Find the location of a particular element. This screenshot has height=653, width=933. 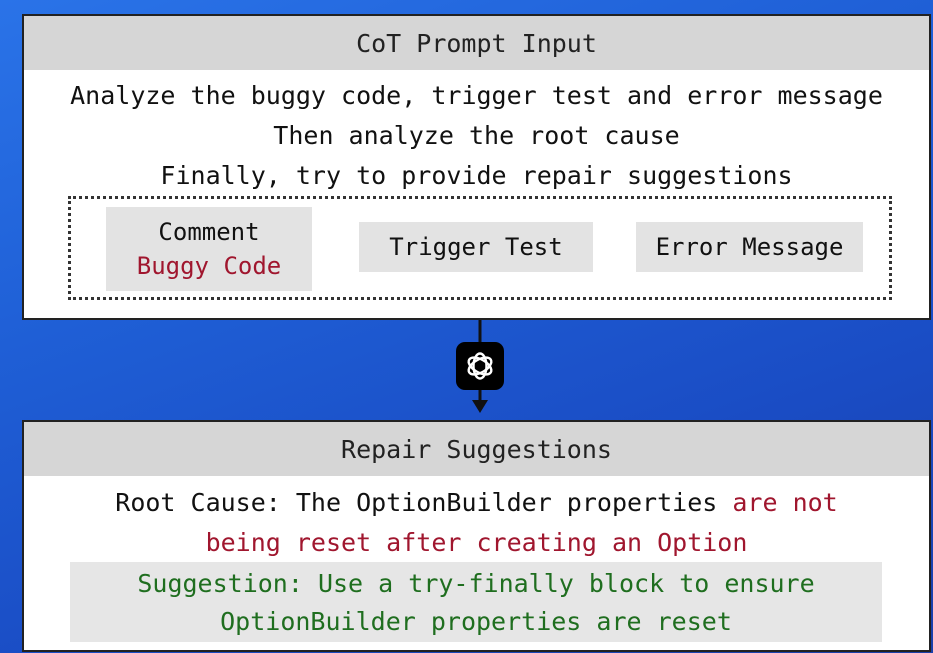

root-cause-prefix: Root Cause: The OptionBuilder properties is located at coordinates (424, 502).